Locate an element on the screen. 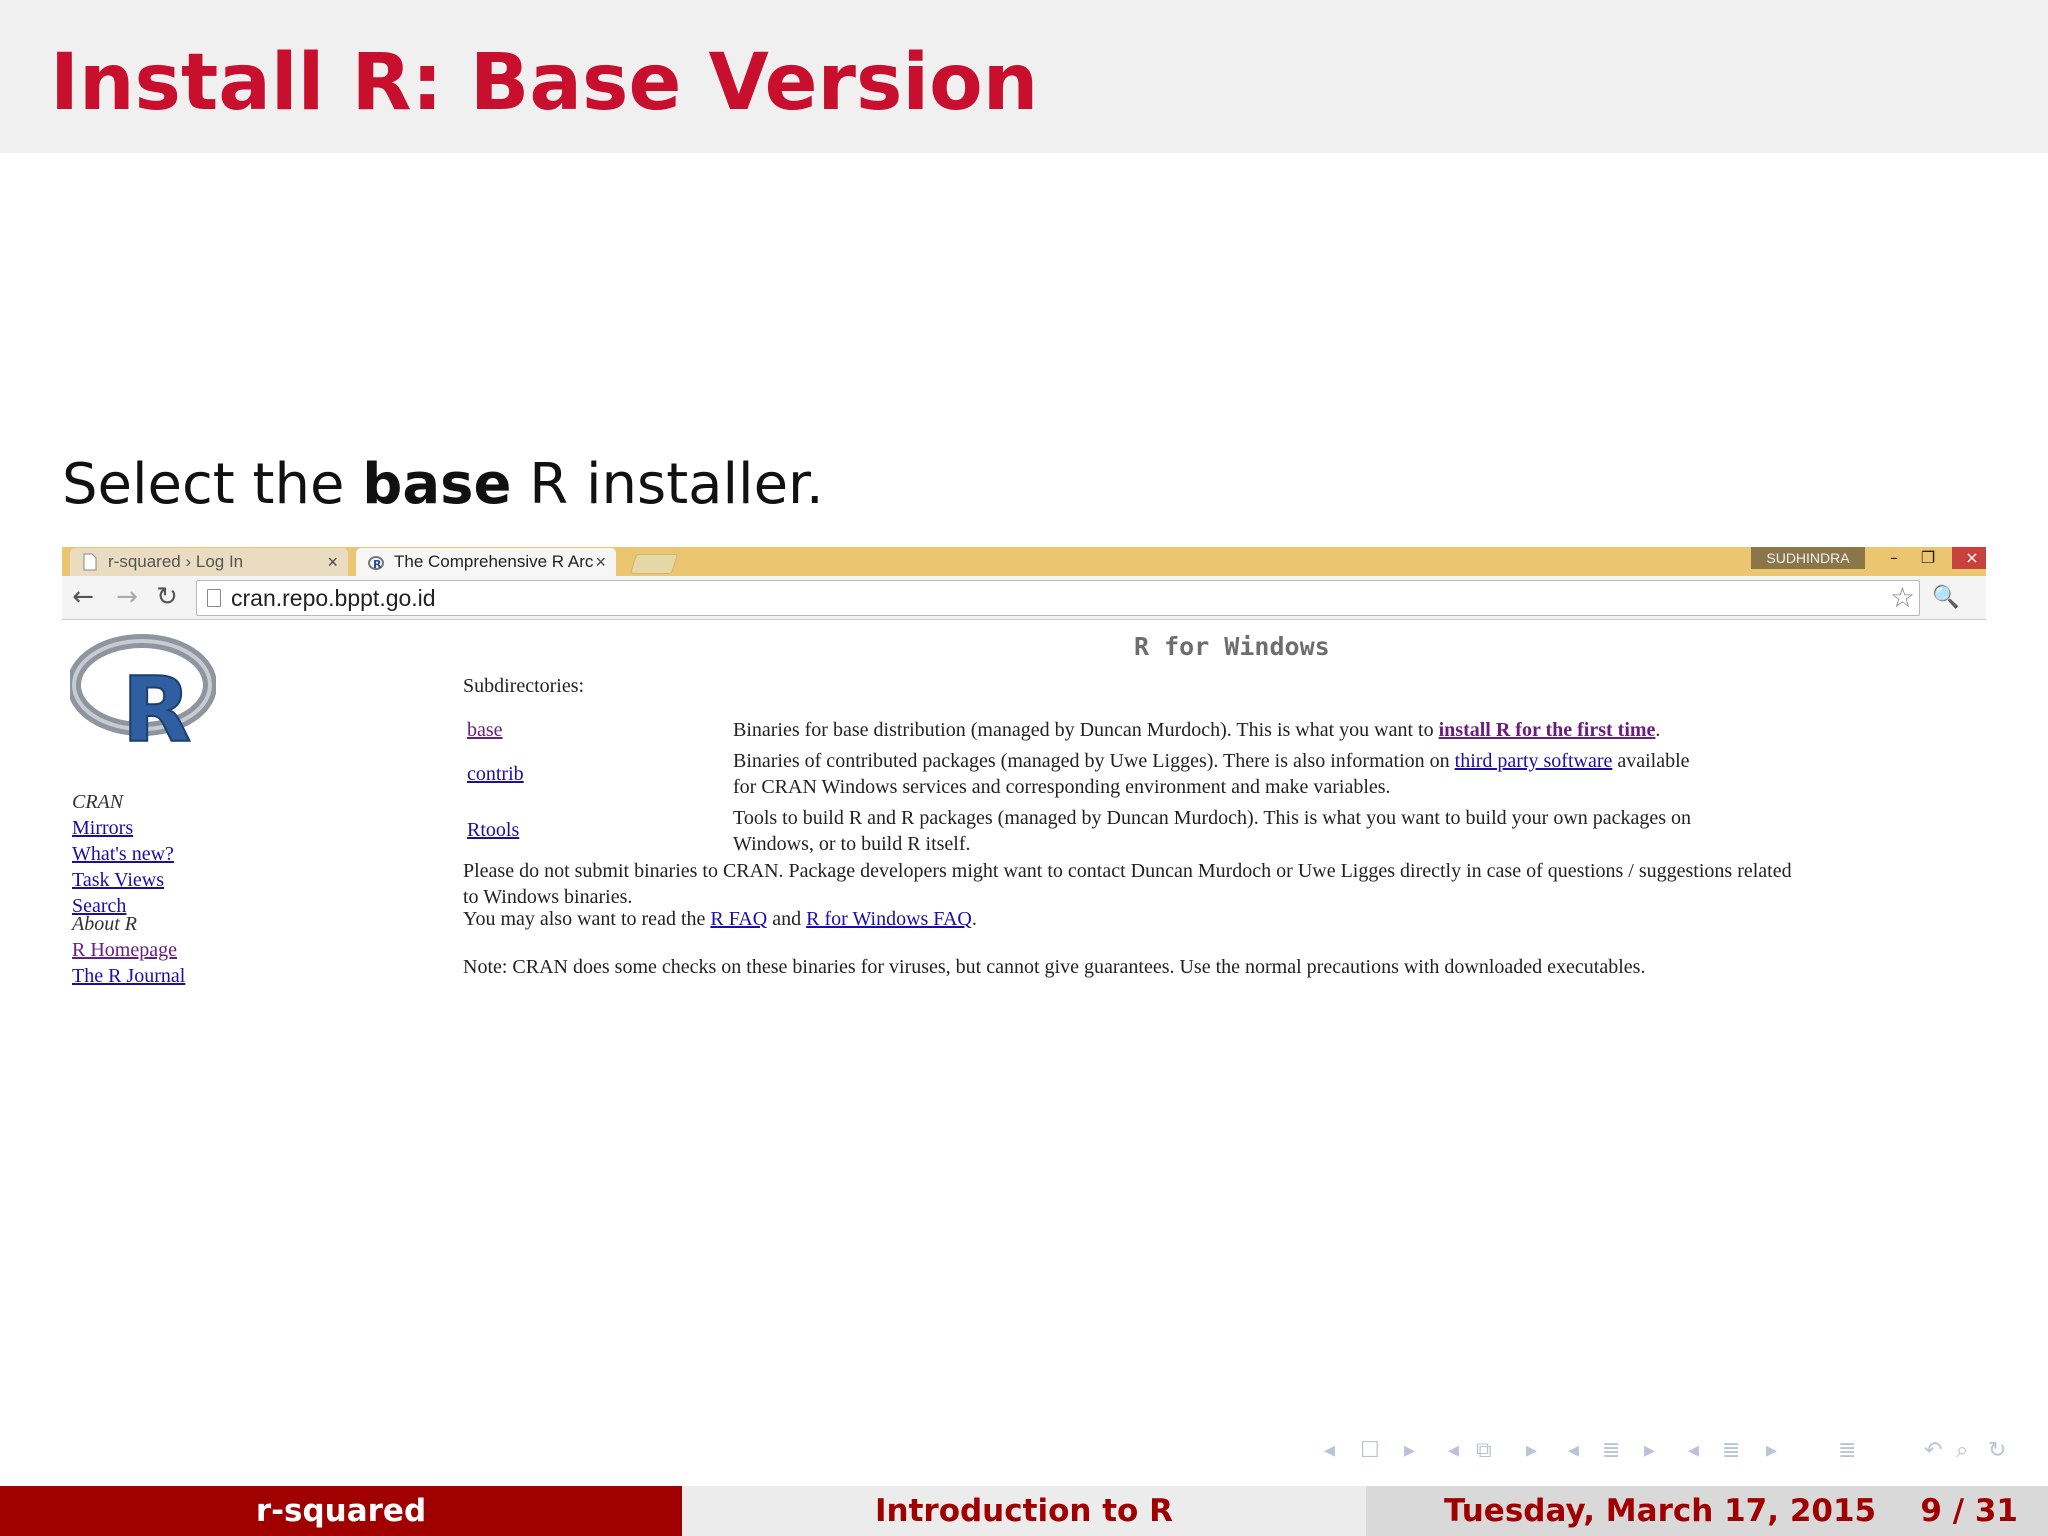 This screenshot has width=2048, height=1536. footer-author: r-squared is located at coordinates (341, 1511).